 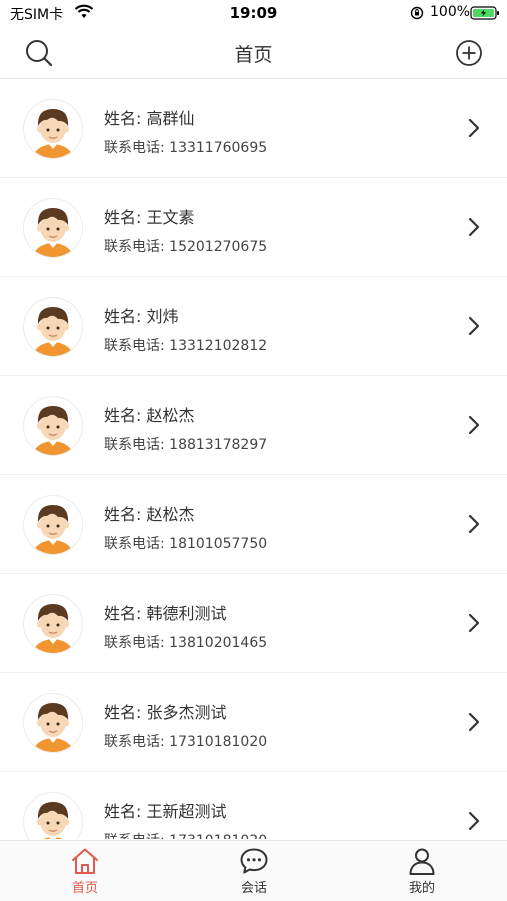 I want to click on contact-row: 姓名: 王新超测试 联系电话: 17310181020, so click(x=253, y=805).